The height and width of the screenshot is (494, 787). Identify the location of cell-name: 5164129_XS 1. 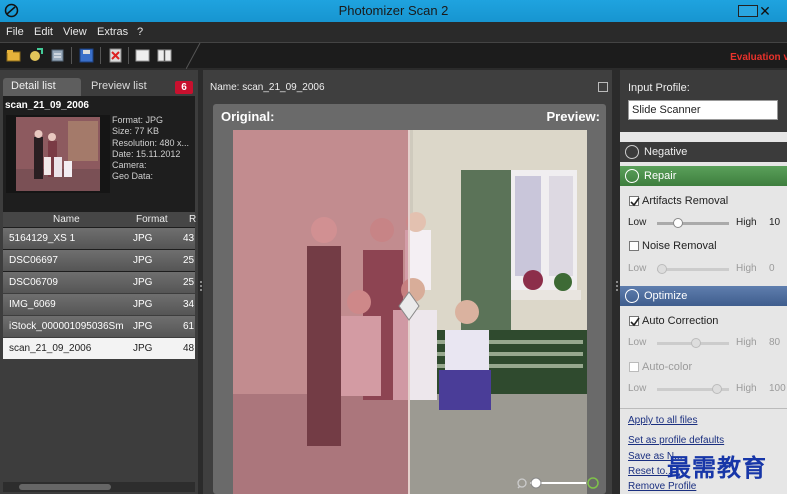
(42, 238).